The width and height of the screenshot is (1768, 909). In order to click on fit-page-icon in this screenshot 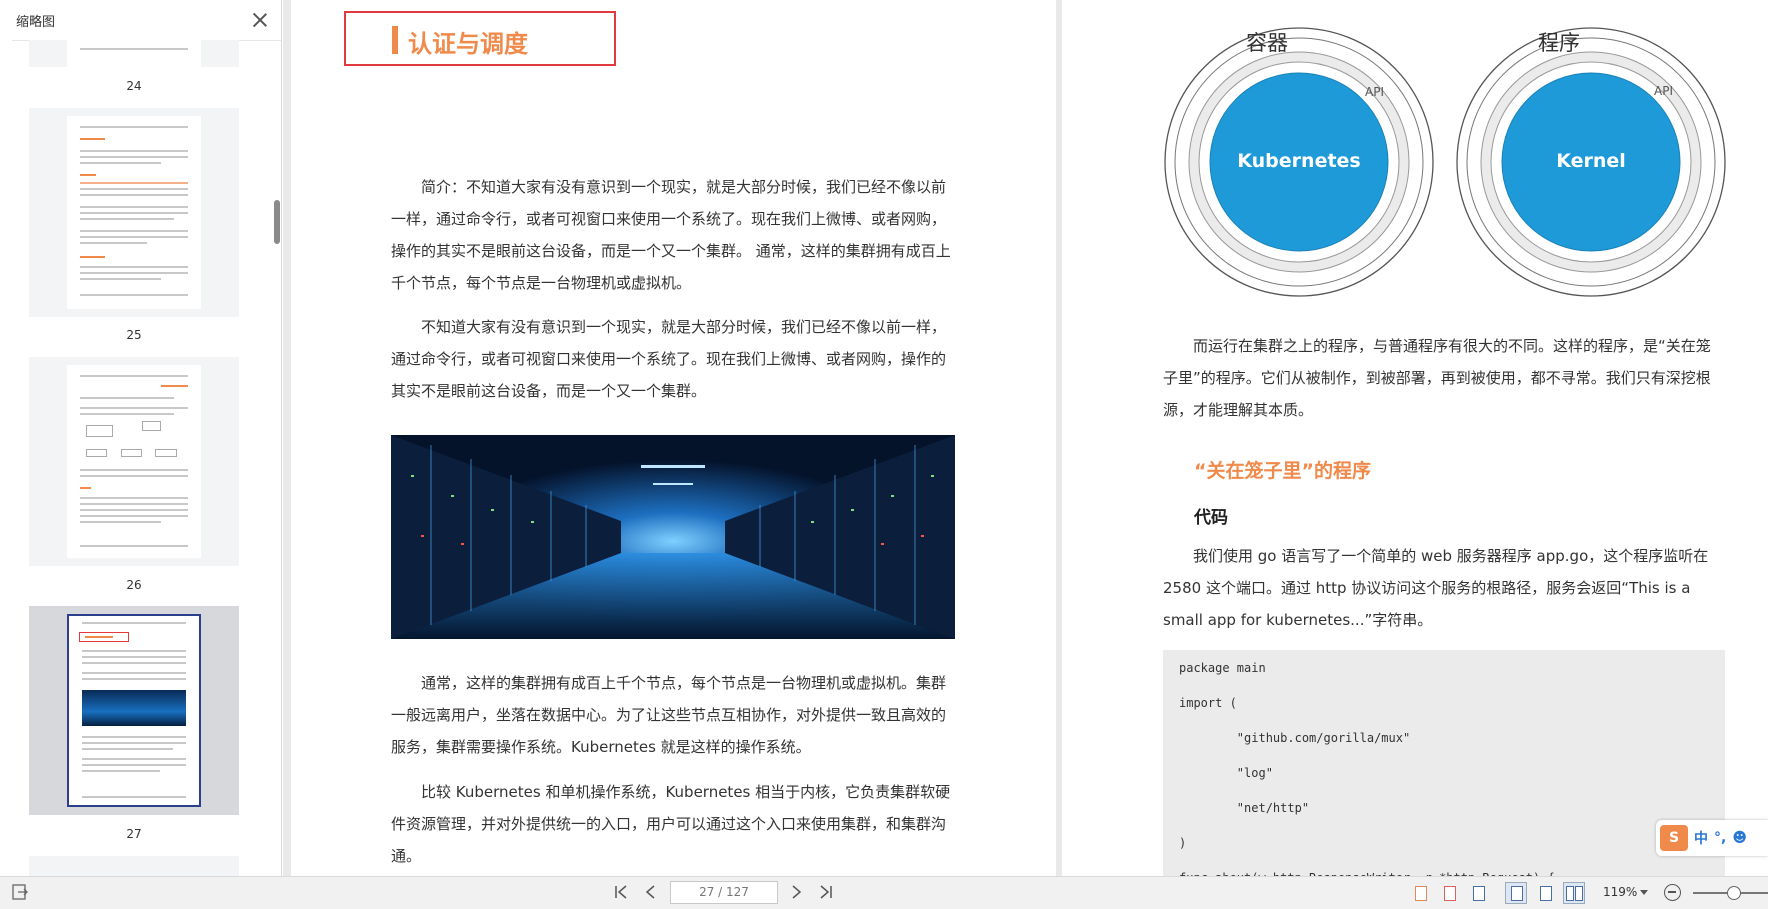, I will do `click(1449, 893)`.